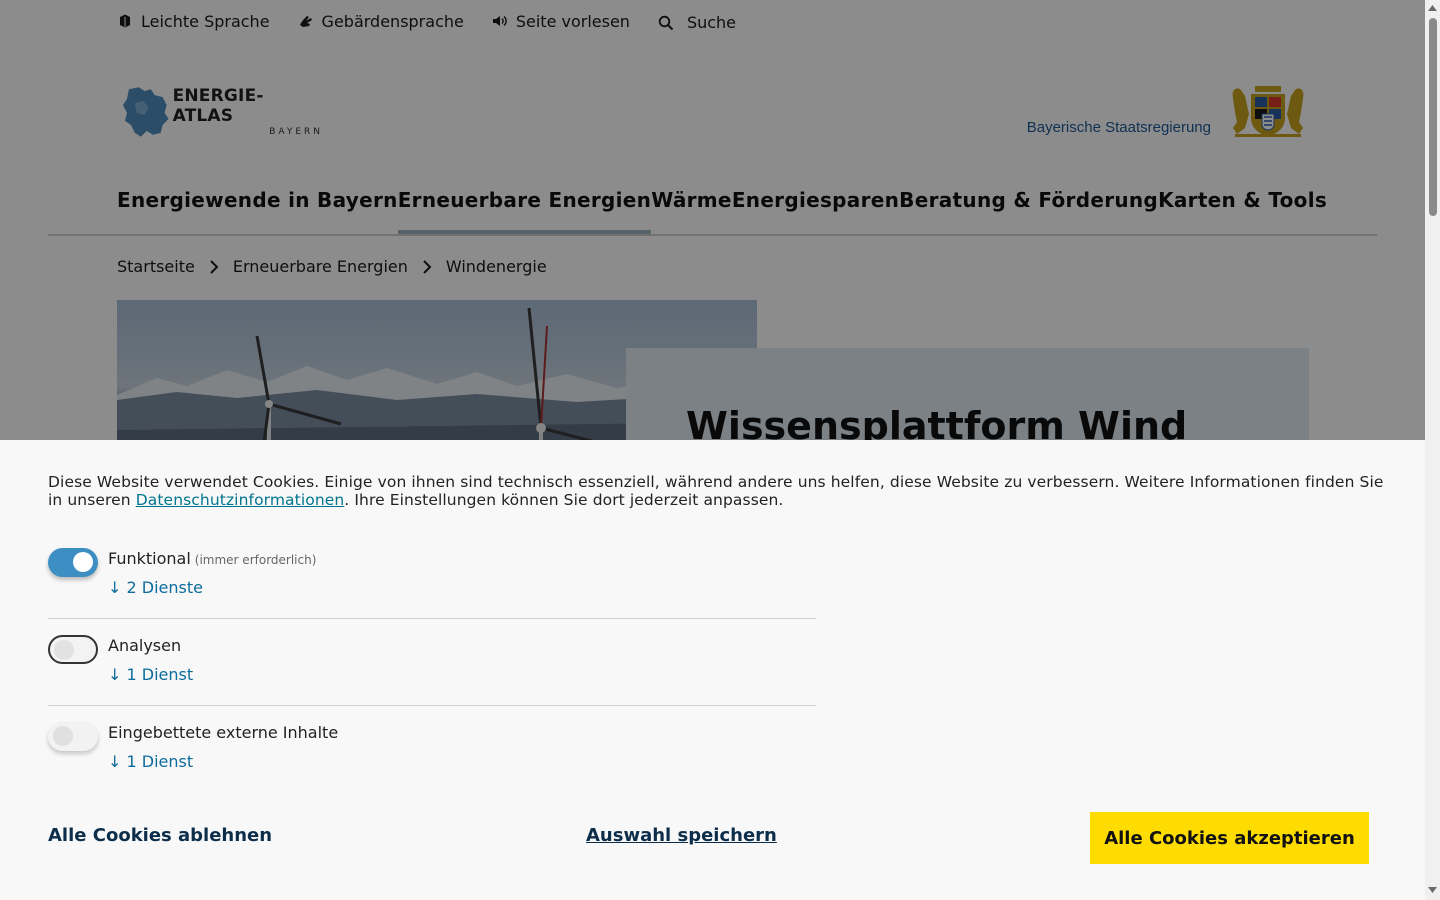  What do you see at coordinates (155, 587) in the screenshot?
I see `functional-services-link: ↓ 2 Dienste` at bounding box center [155, 587].